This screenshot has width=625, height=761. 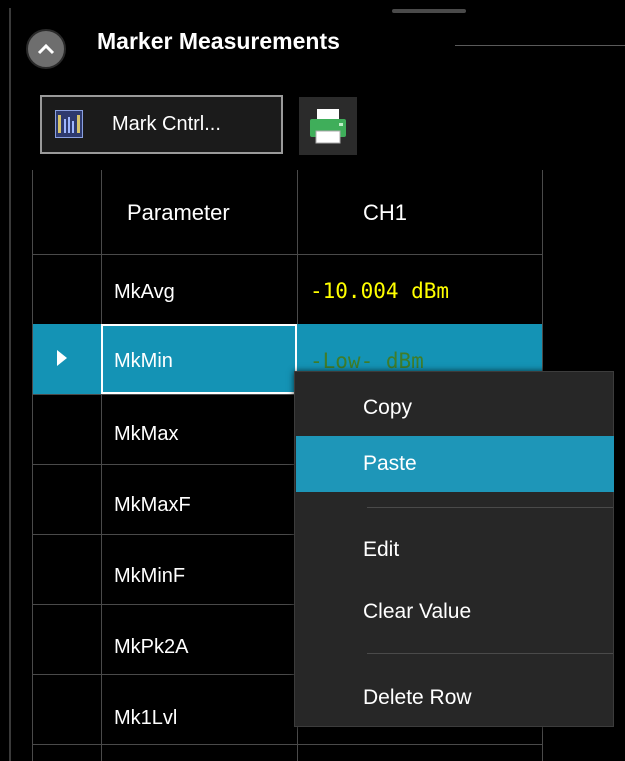 What do you see at coordinates (455, 408) in the screenshot?
I see `menu-item-copy: Copy` at bounding box center [455, 408].